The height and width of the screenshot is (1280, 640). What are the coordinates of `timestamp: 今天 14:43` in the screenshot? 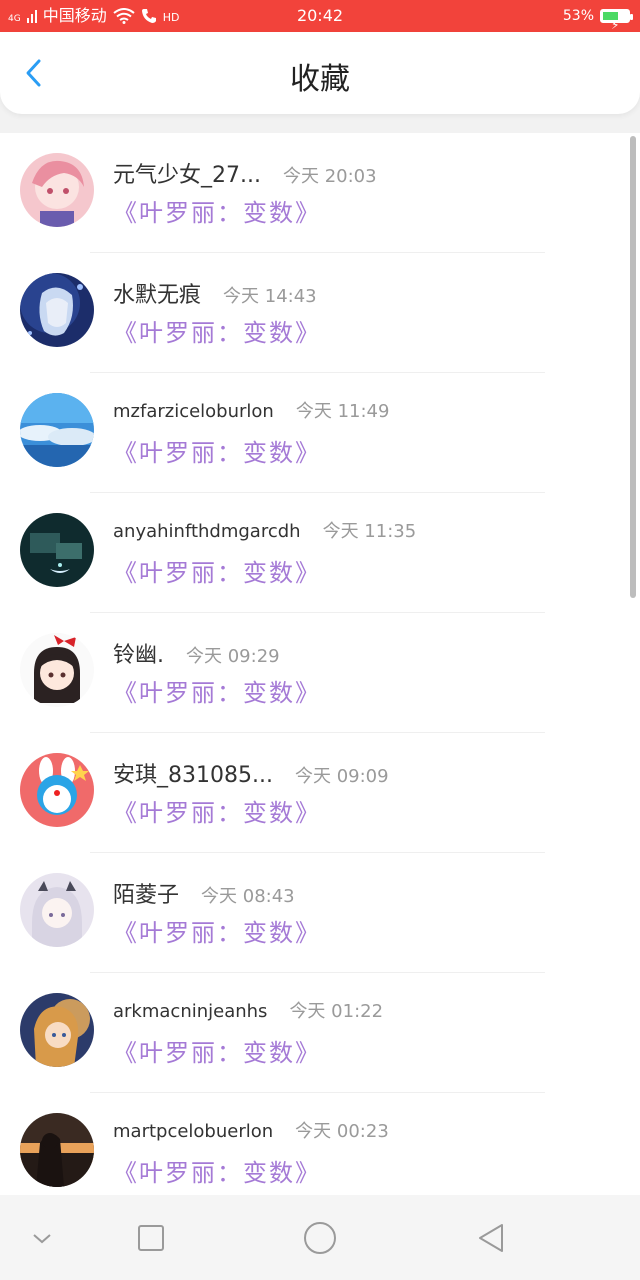 It's located at (270, 296).